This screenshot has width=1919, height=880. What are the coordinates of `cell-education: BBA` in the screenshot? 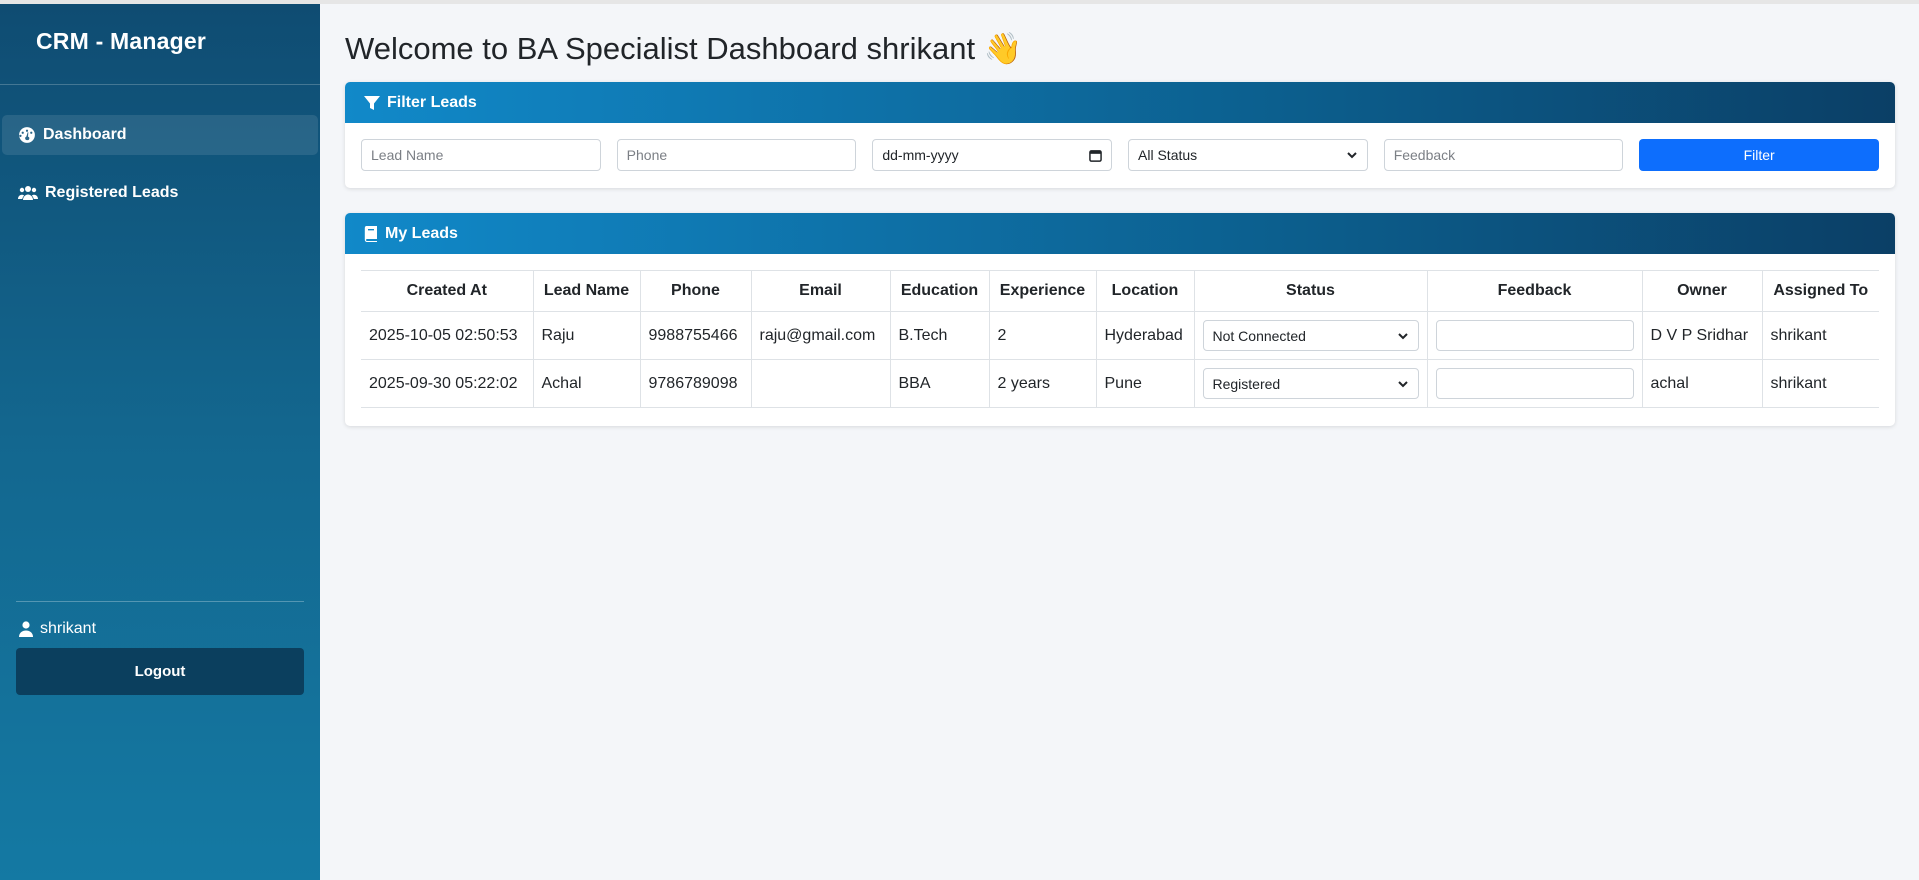 It's located at (939, 383).